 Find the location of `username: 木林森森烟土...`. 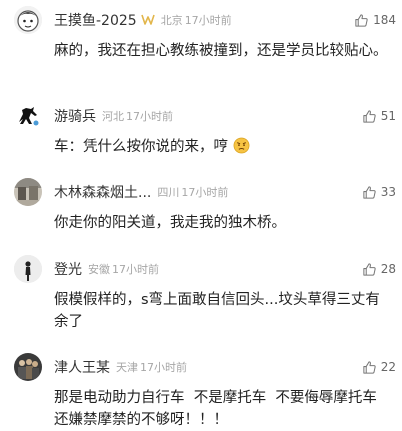

username: 木林森森烟土... is located at coordinates (102, 192).